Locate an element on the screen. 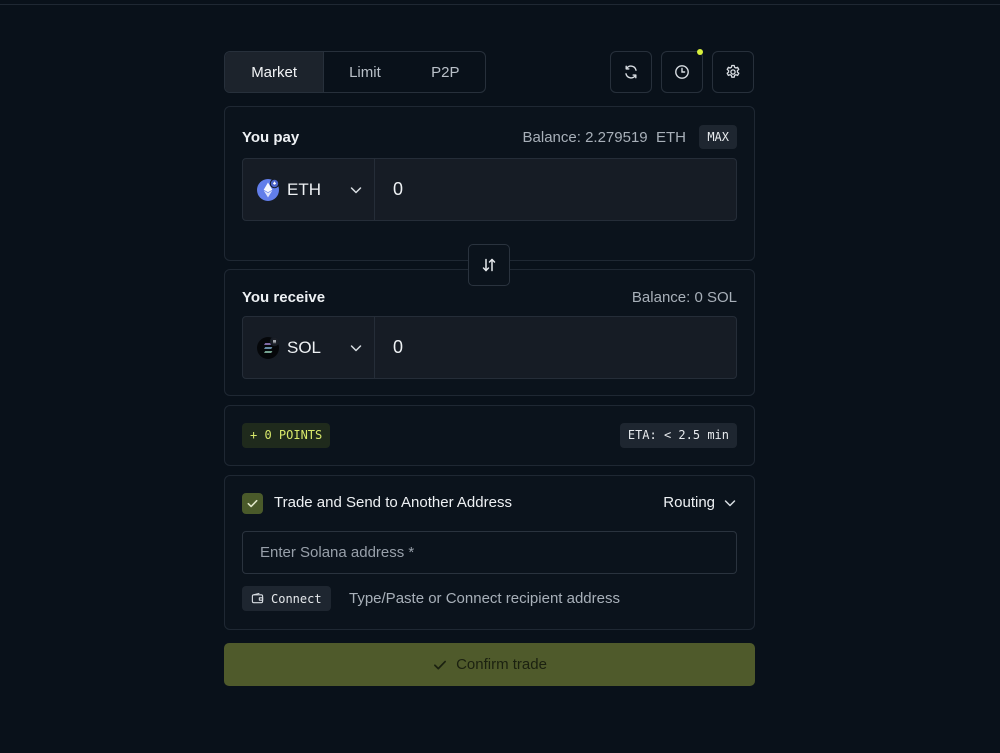 The height and width of the screenshot is (753, 1000). trade-info-panel: + 0 POINTS ETA: < 2.5 min is located at coordinates (489, 435).